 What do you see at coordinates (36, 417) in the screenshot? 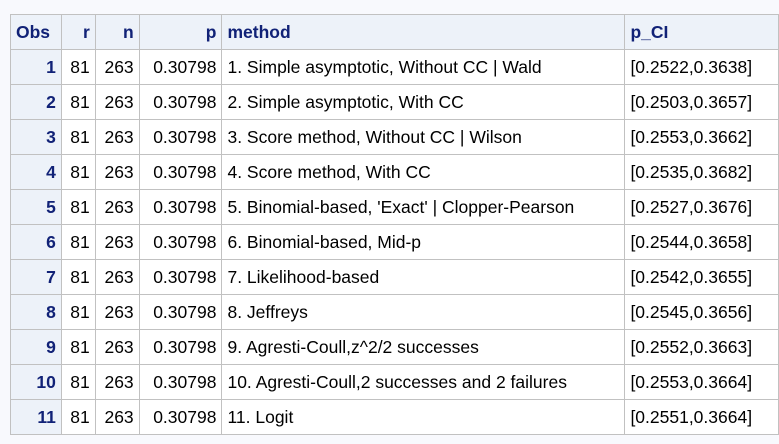
I see `cell-obs: 11` at bounding box center [36, 417].